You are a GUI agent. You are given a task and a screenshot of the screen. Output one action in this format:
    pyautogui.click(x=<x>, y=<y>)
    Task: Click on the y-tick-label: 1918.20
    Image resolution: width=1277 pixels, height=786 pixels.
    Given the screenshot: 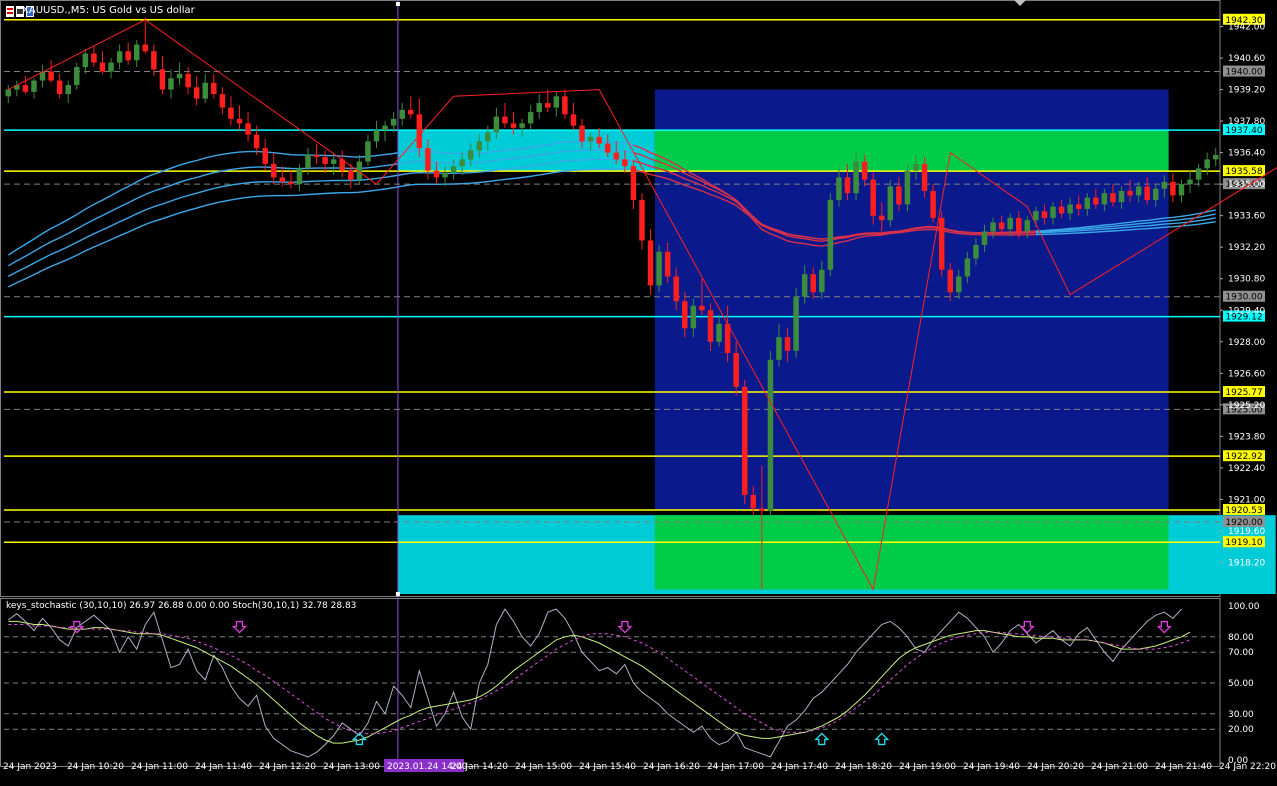 What is the action you would take?
    pyautogui.click(x=1246, y=563)
    